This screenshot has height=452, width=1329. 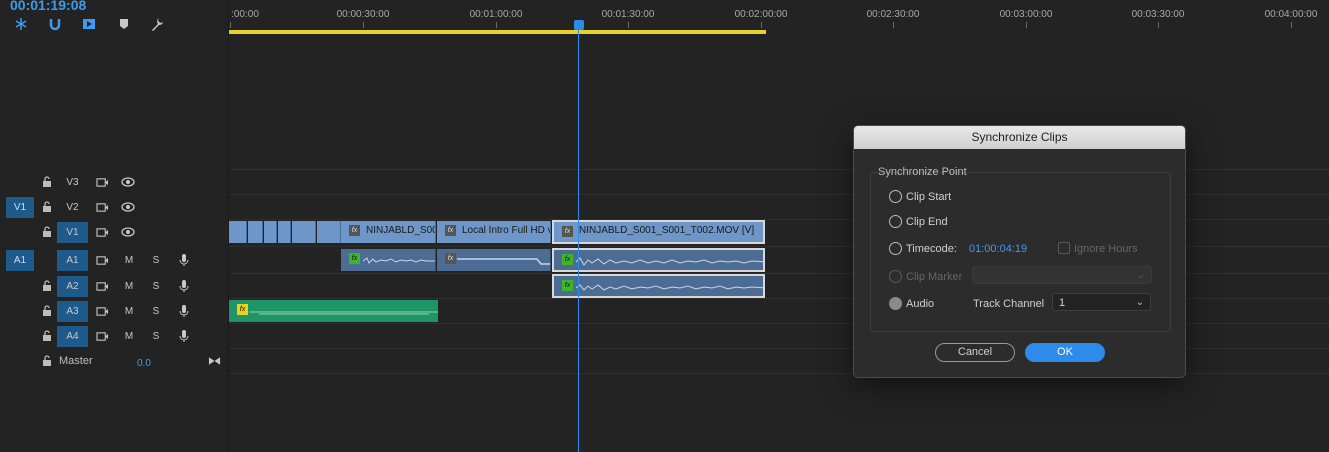 What do you see at coordinates (114, 286) in the screenshot?
I see `track-header-a2: A2 M S` at bounding box center [114, 286].